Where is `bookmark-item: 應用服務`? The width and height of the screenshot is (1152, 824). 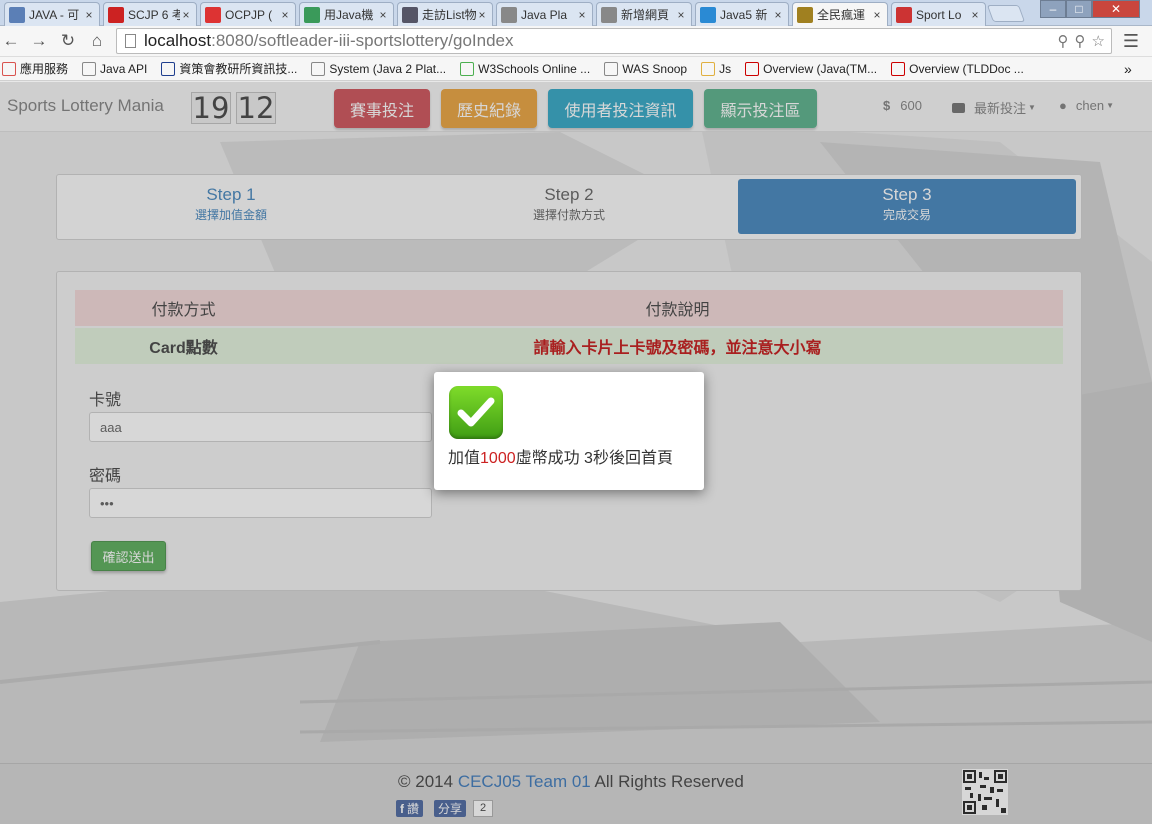 bookmark-item: 應用服務 is located at coordinates (35, 68).